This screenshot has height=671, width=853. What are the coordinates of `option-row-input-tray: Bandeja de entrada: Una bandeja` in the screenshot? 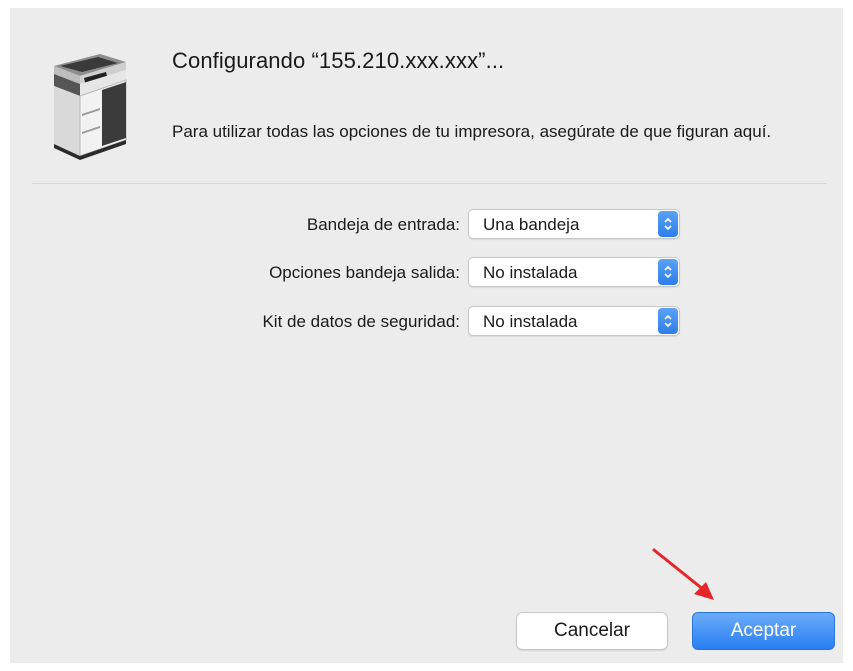 It's located at (426, 225).